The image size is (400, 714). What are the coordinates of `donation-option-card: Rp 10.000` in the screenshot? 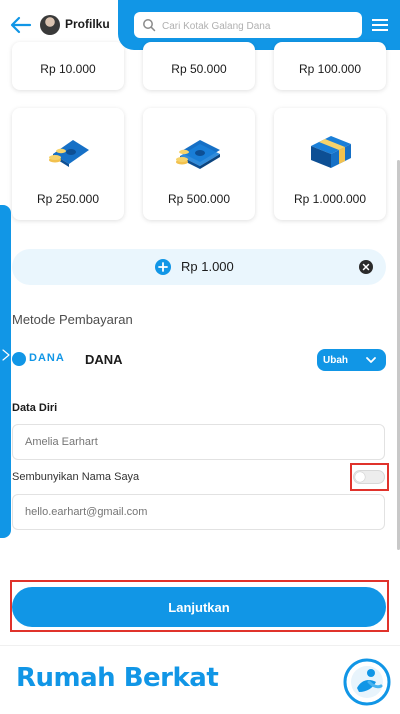 It's located at (68, 66).